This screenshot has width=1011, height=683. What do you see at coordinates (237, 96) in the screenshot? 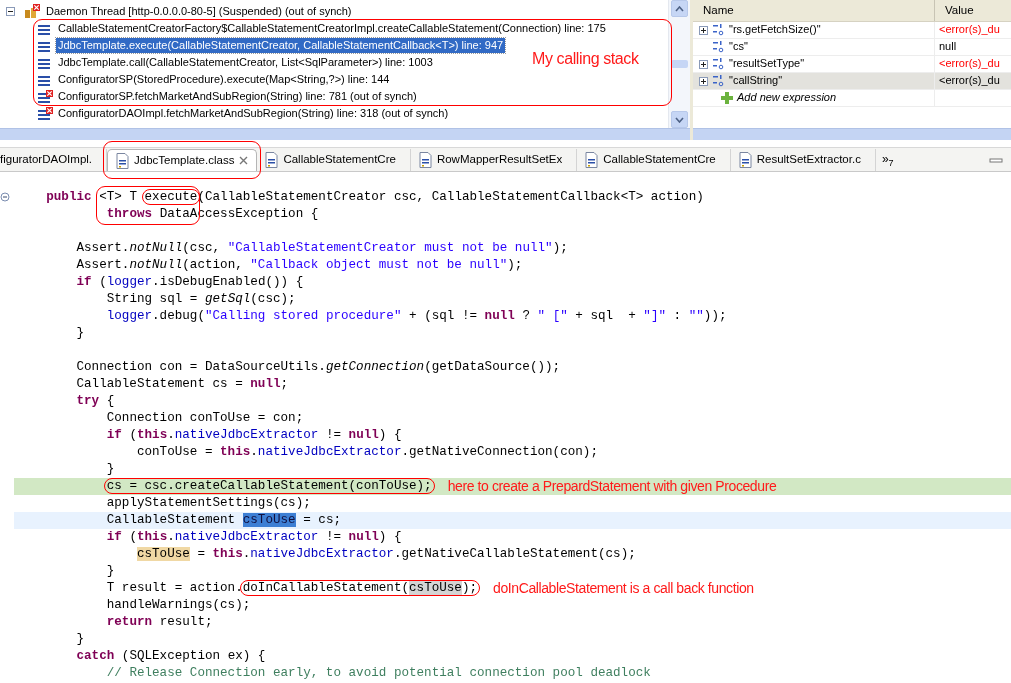
I see `stack-frame-item: ConfiguratorSP.fetchMarketAndSubRegion(String) line: 781 (out of synch)` at bounding box center [237, 96].